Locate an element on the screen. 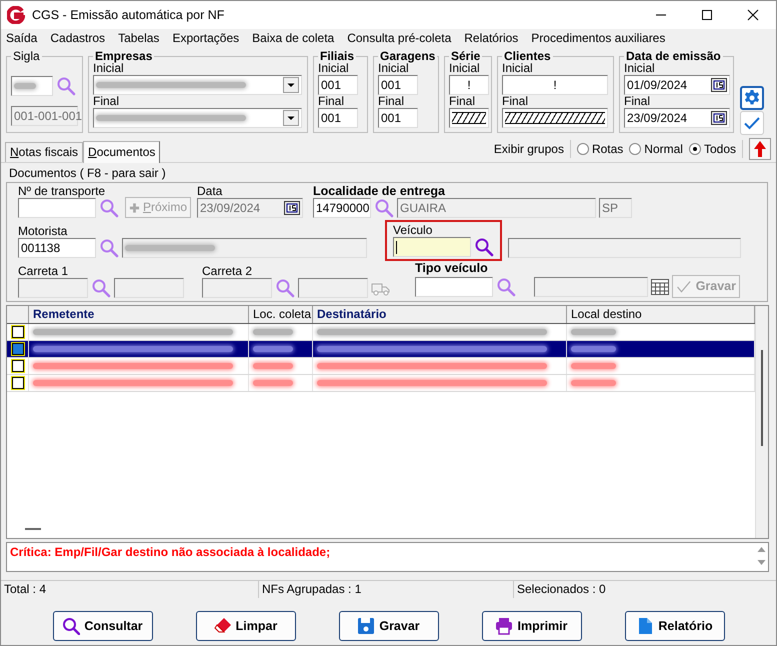  driver-code-field: 001138 is located at coordinates (57, 248).